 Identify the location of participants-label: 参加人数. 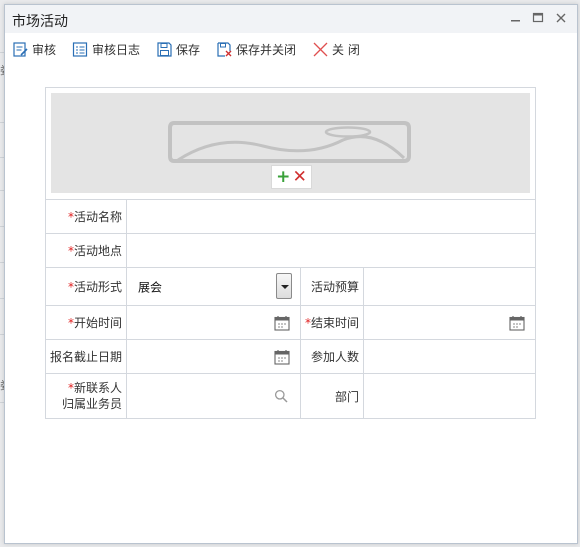
(332, 356).